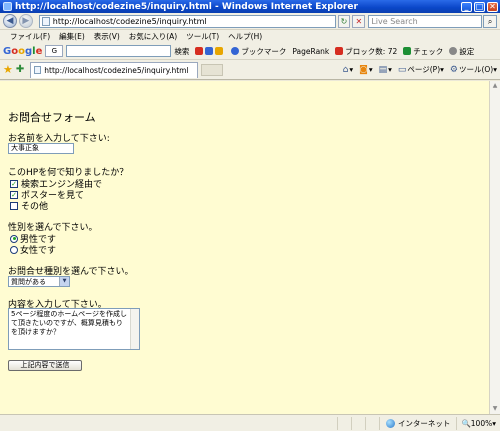 The width and height of the screenshot is (500, 431). What do you see at coordinates (20, 69) in the screenshot?
I see `add-favorite-icon: ✚` at bounding box center [20, 69].